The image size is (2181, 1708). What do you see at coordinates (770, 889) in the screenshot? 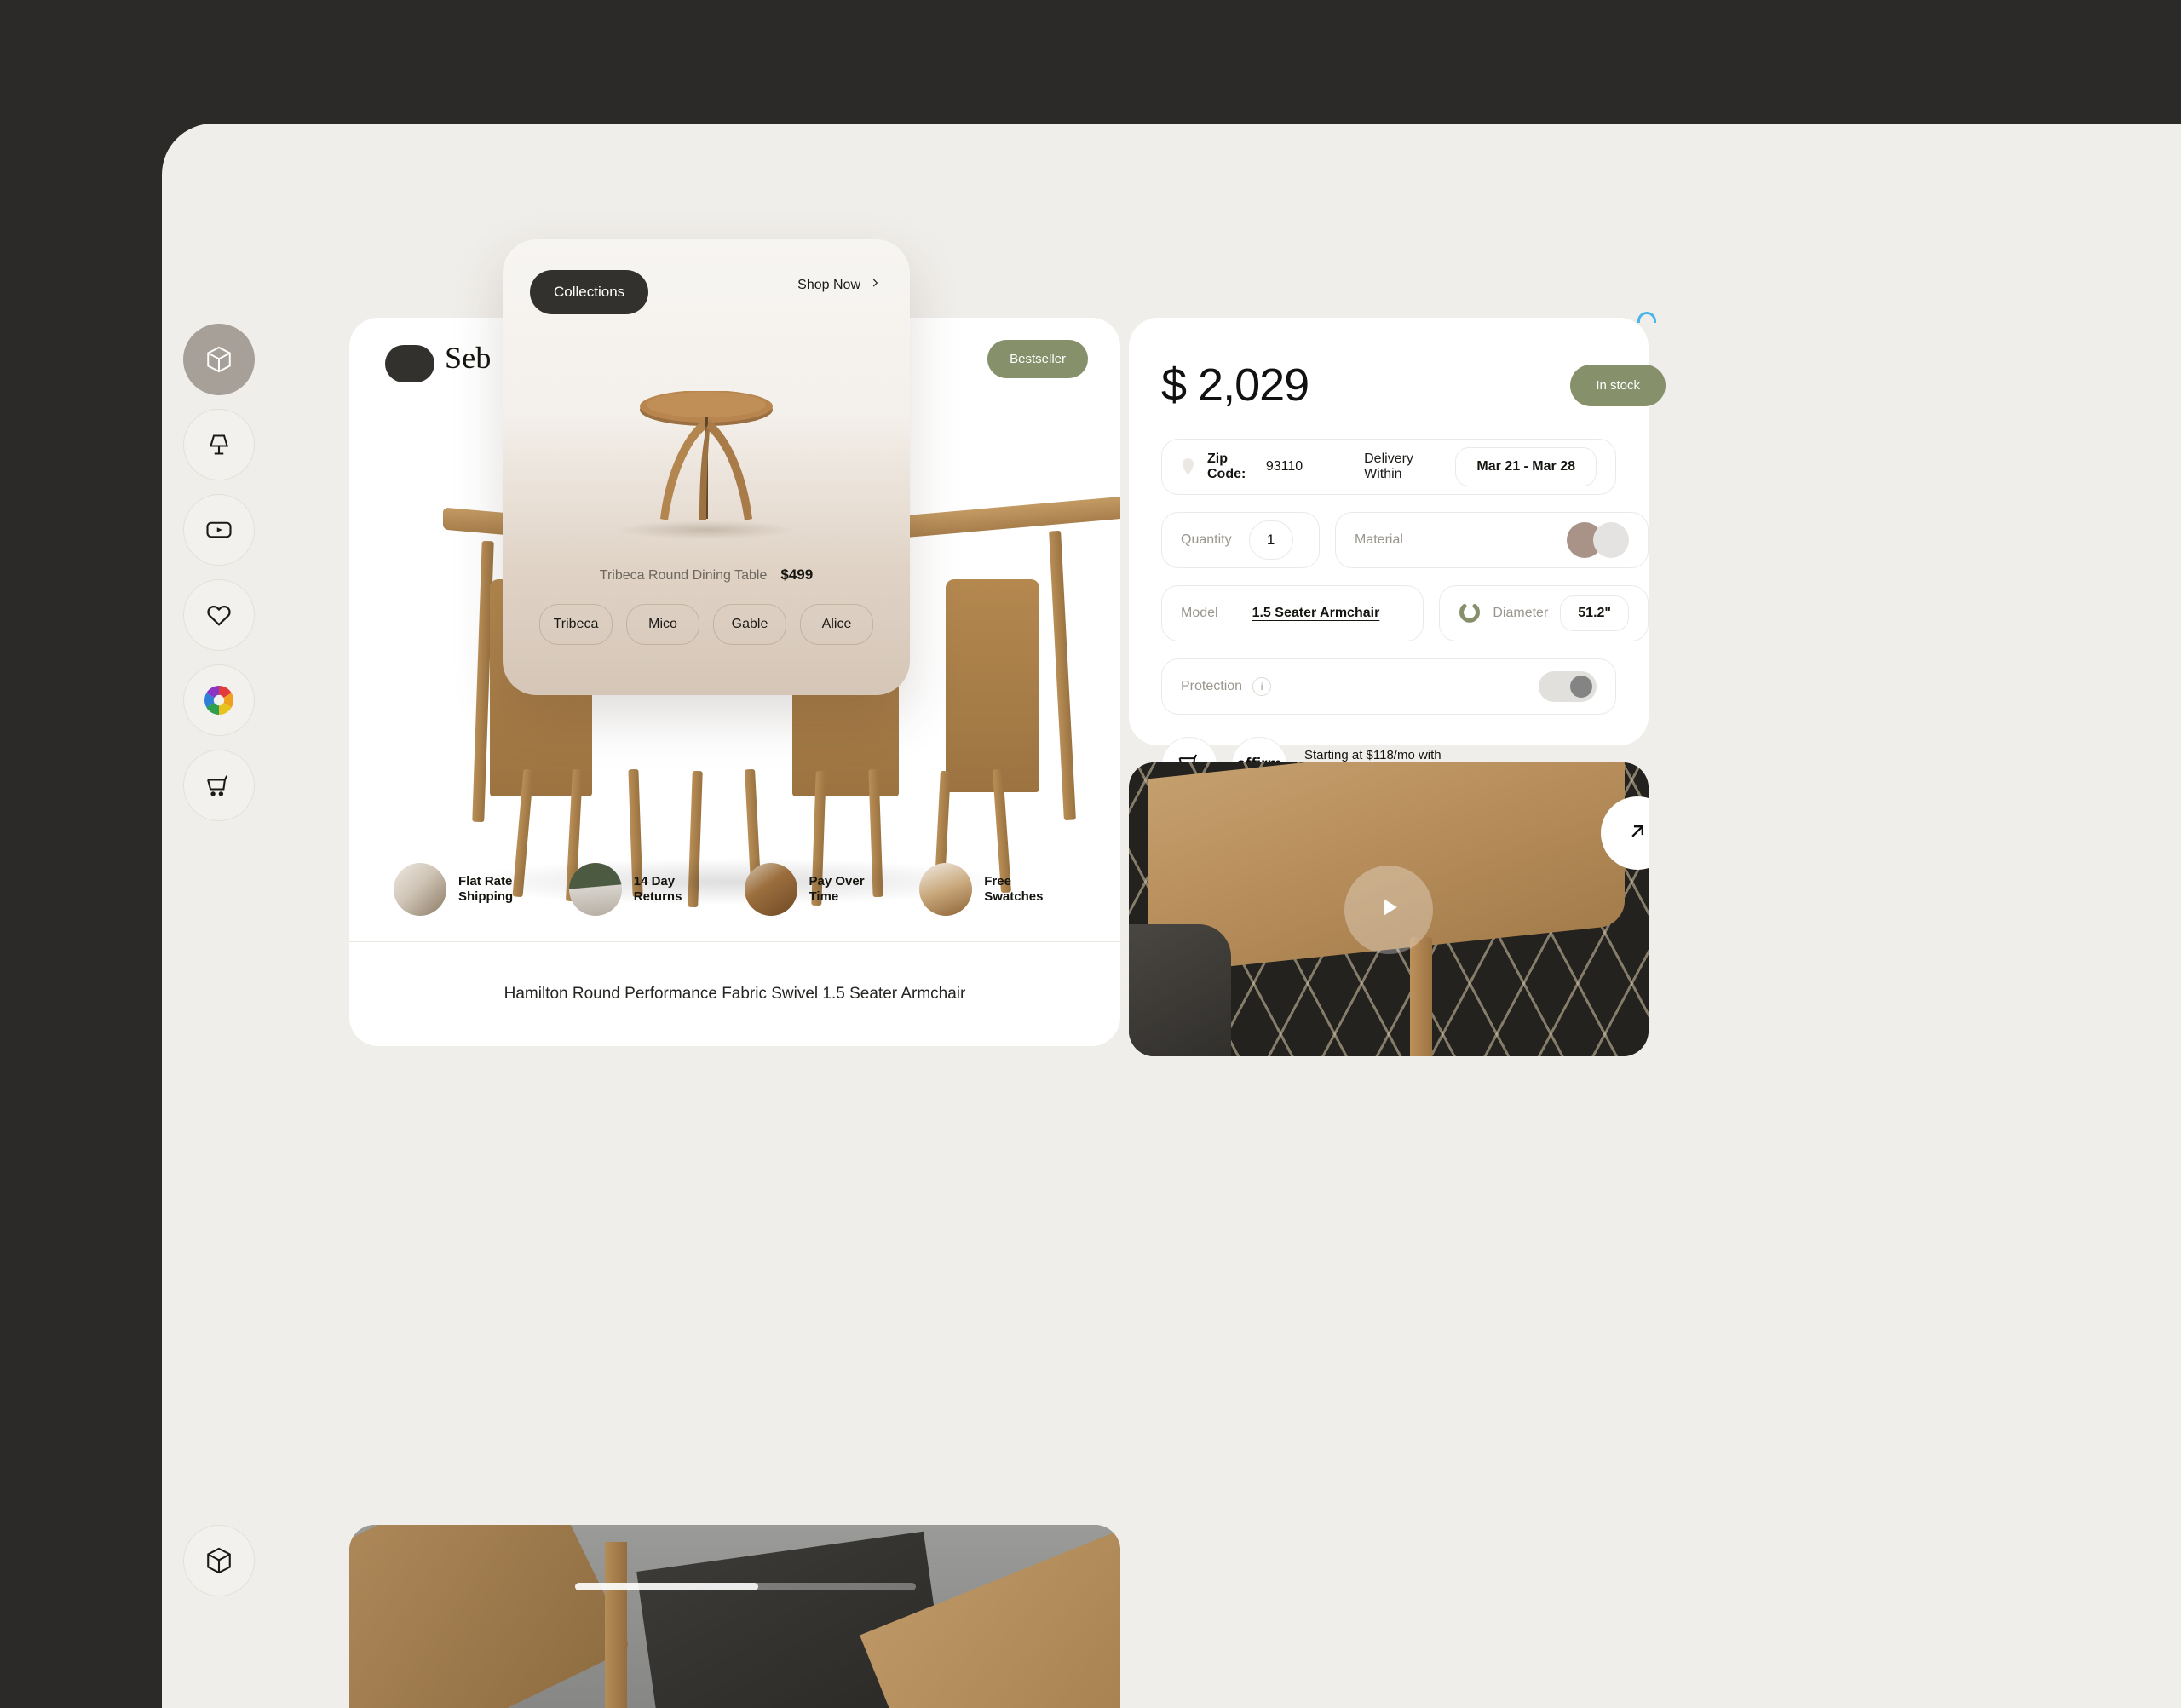
I see `wood-detail-thumb` at bounding box center [770, 889].